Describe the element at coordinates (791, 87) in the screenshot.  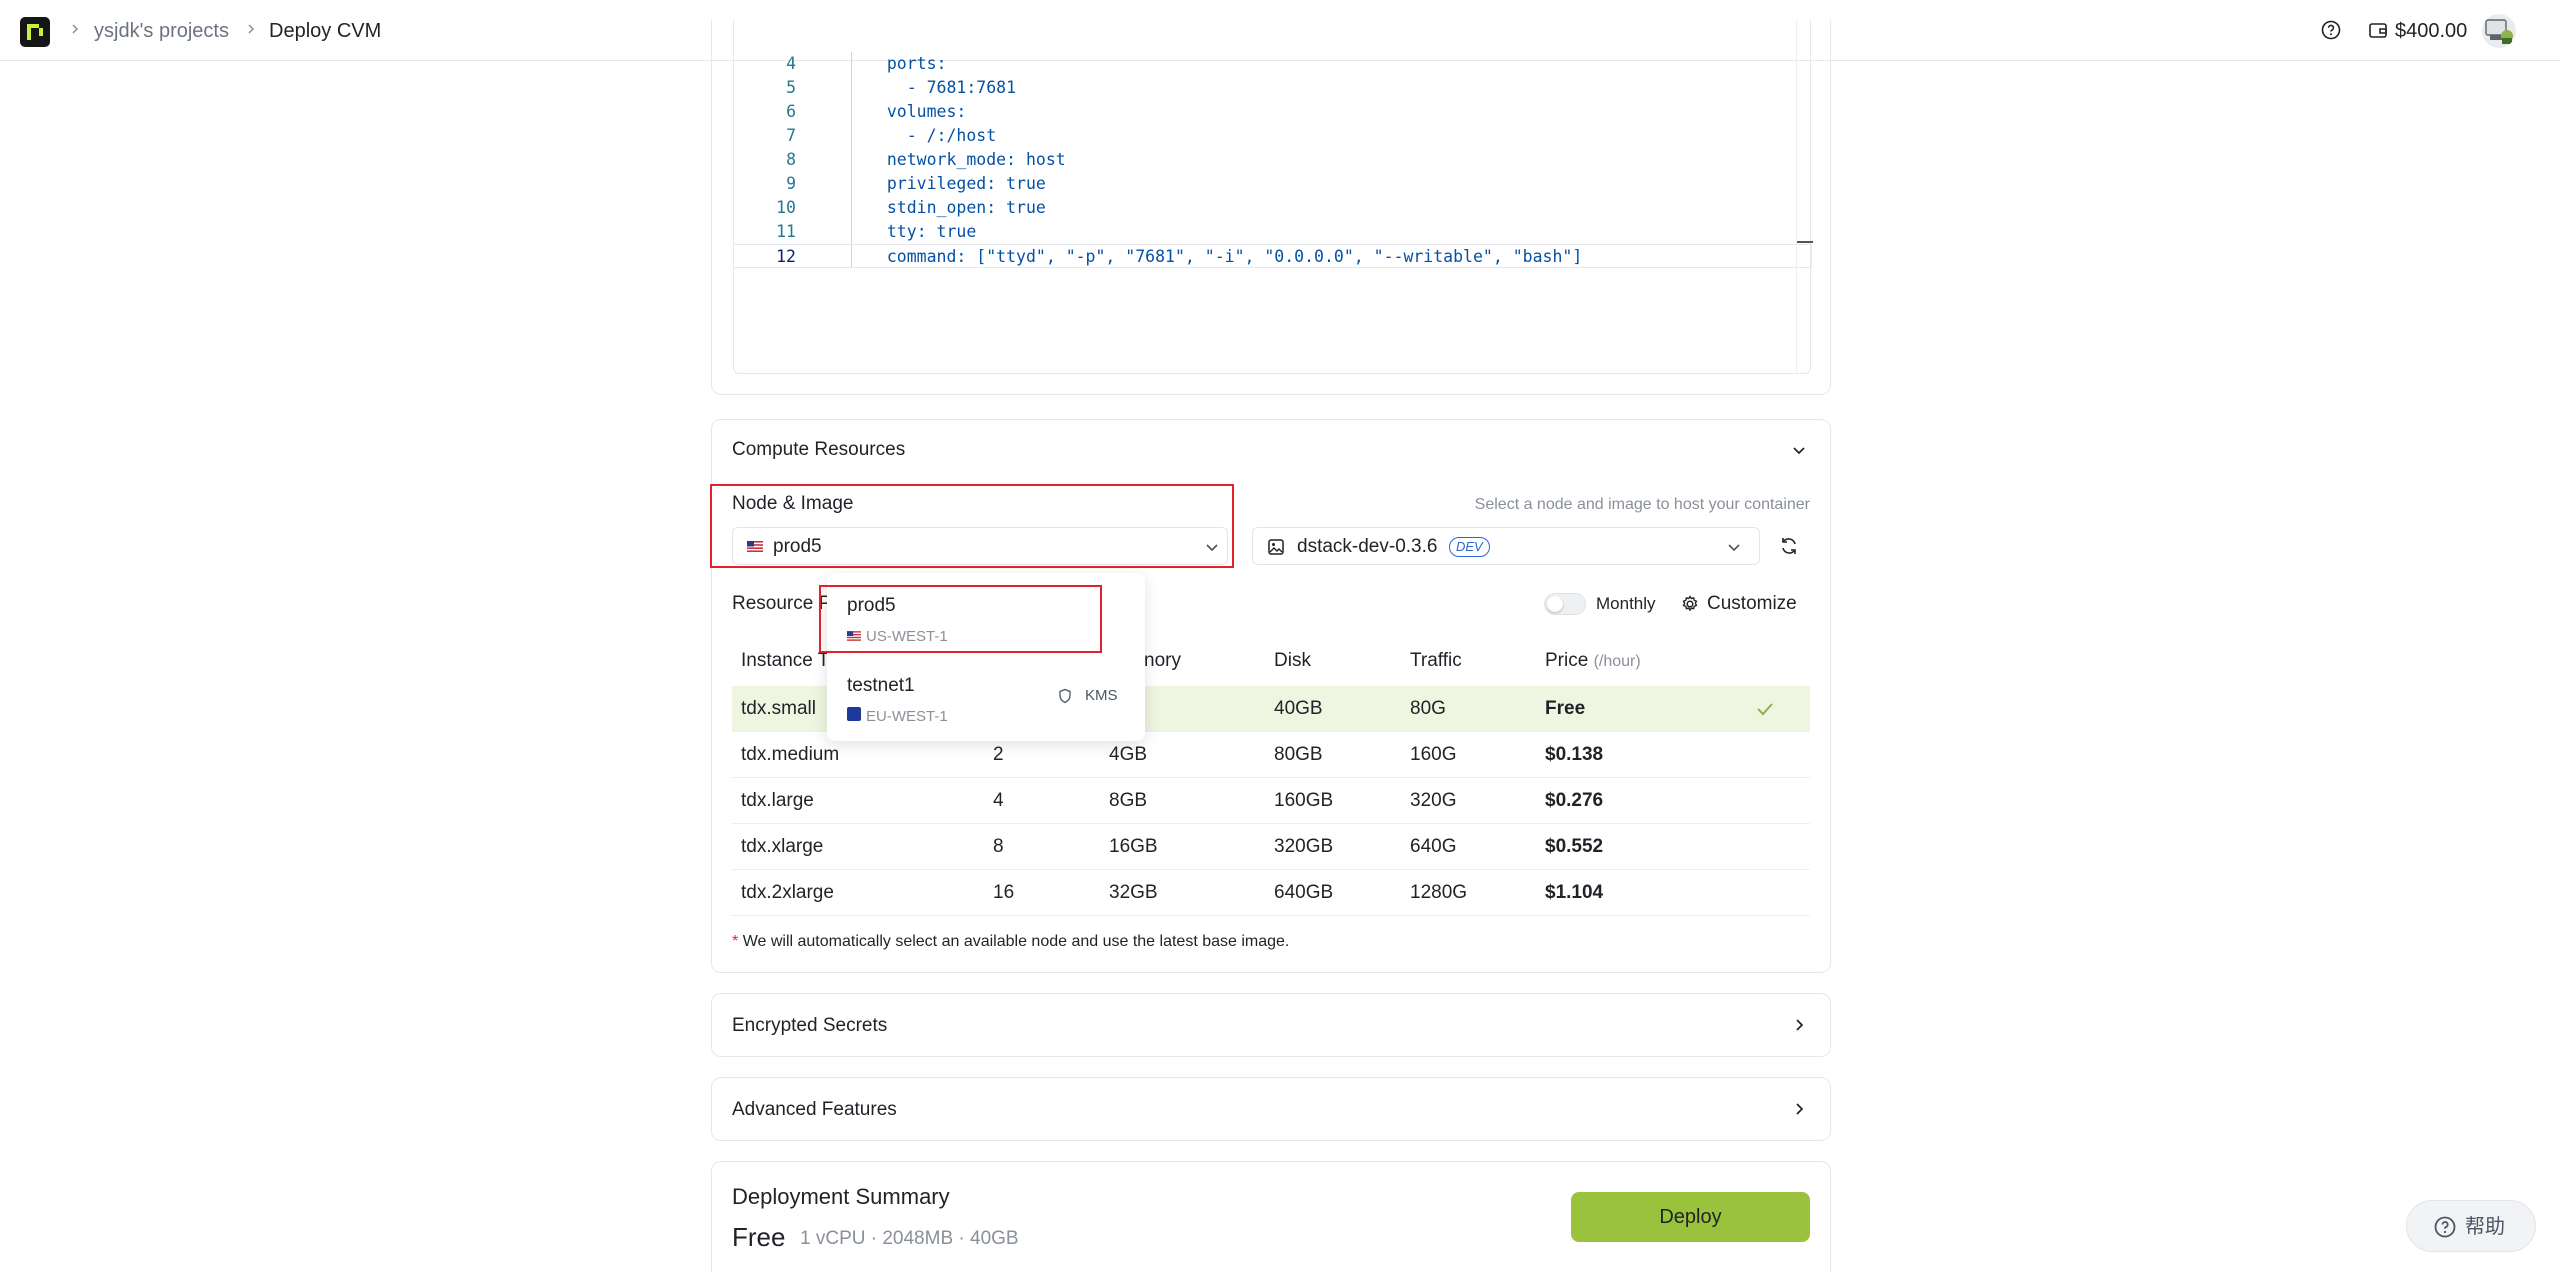
I see `line-number: 5` at that location.